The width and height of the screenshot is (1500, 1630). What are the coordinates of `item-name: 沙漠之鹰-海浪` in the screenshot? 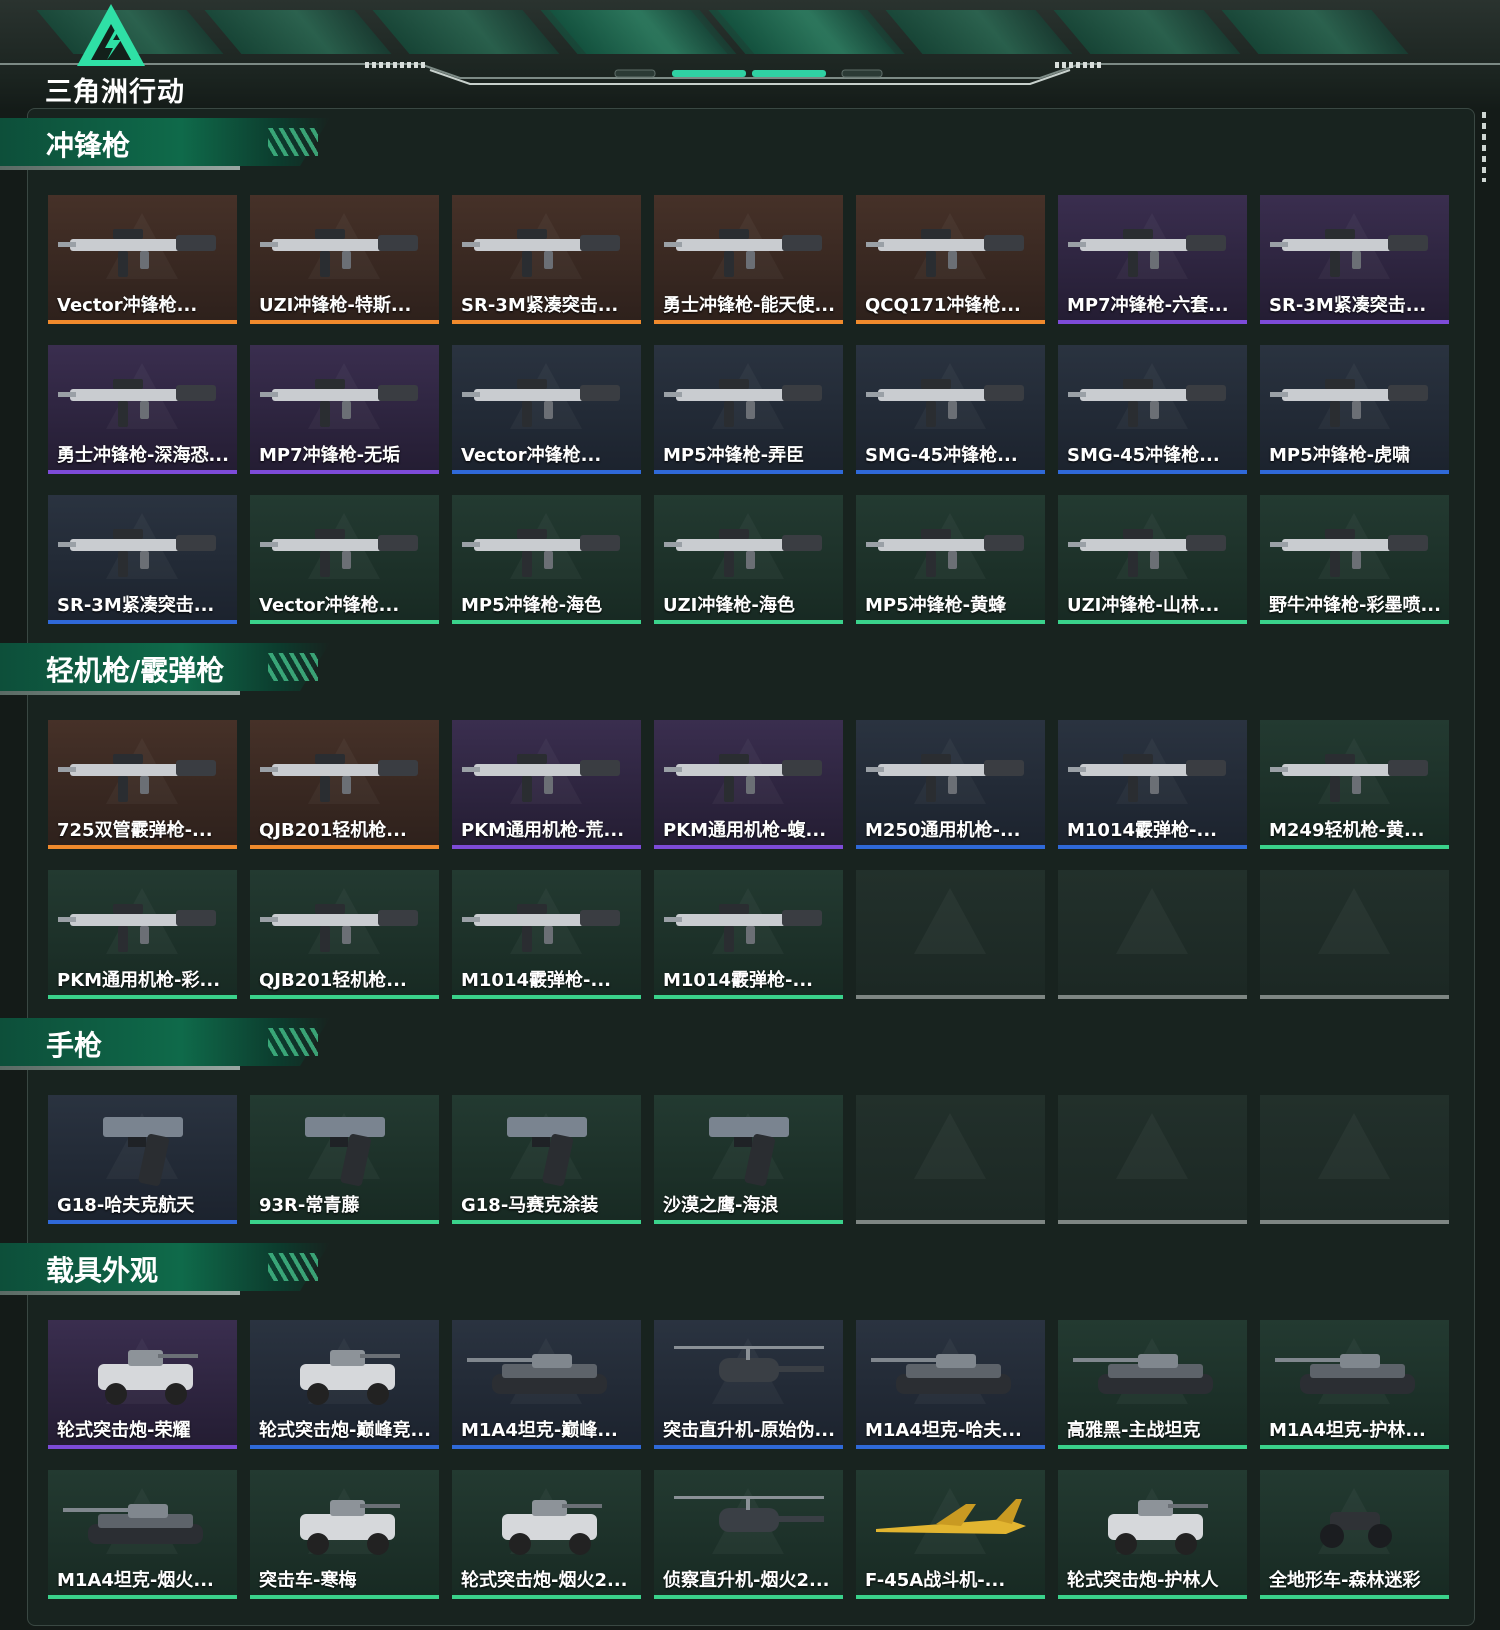 It's located at (721, 1205).